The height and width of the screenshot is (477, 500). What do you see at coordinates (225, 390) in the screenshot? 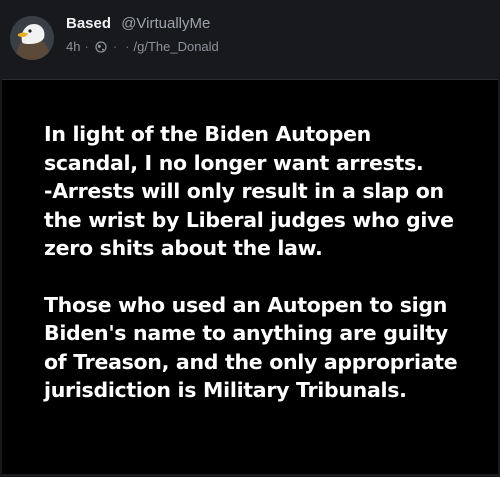
I see `text-line: jurisdiction is Military Tribunals.` at bounding box center [225, 390].